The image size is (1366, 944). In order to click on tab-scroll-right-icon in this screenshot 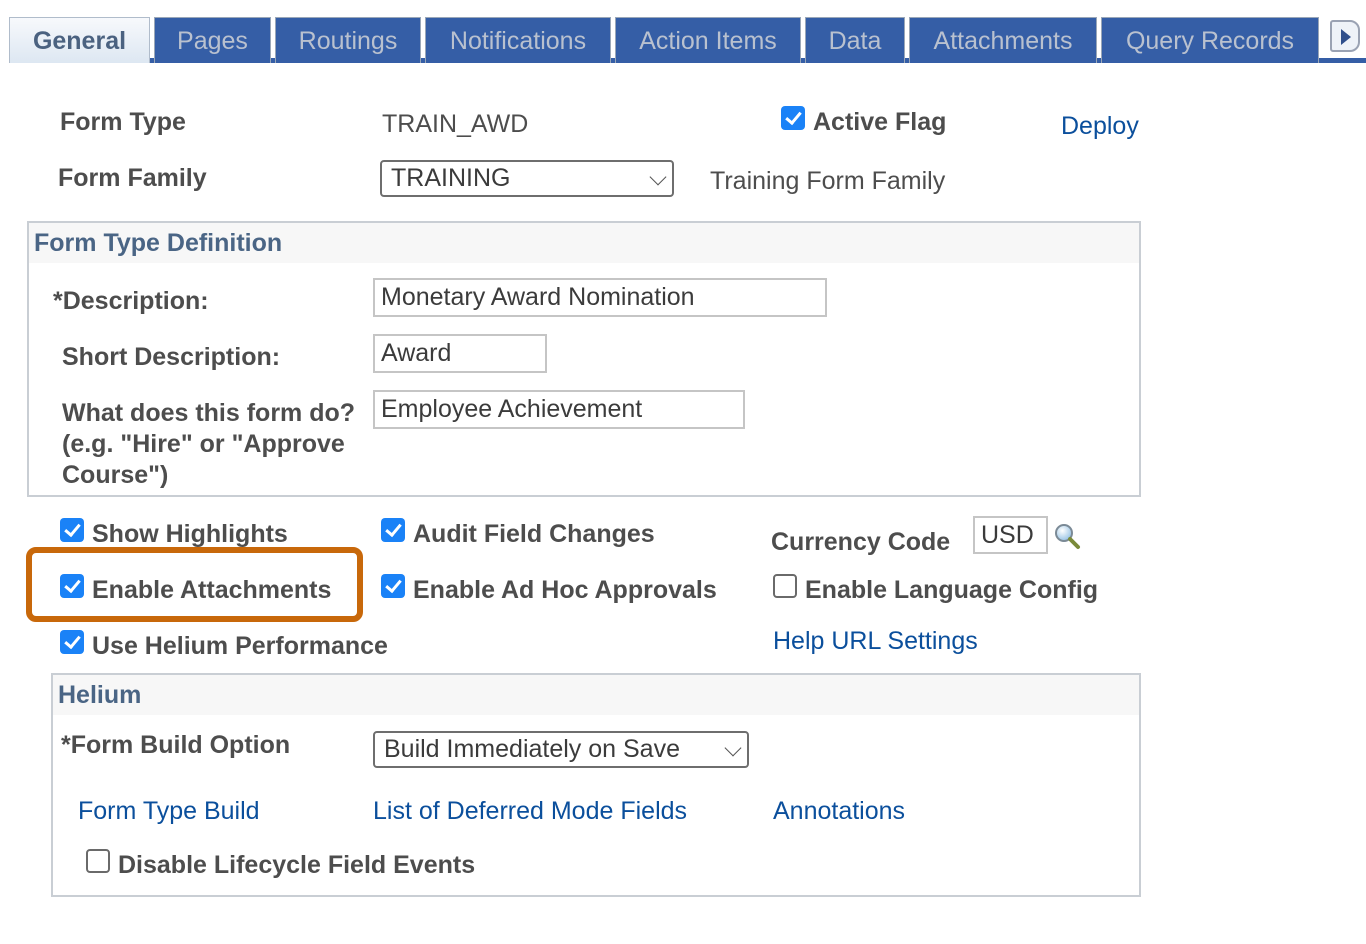, I will do `click(1345, 36)`.